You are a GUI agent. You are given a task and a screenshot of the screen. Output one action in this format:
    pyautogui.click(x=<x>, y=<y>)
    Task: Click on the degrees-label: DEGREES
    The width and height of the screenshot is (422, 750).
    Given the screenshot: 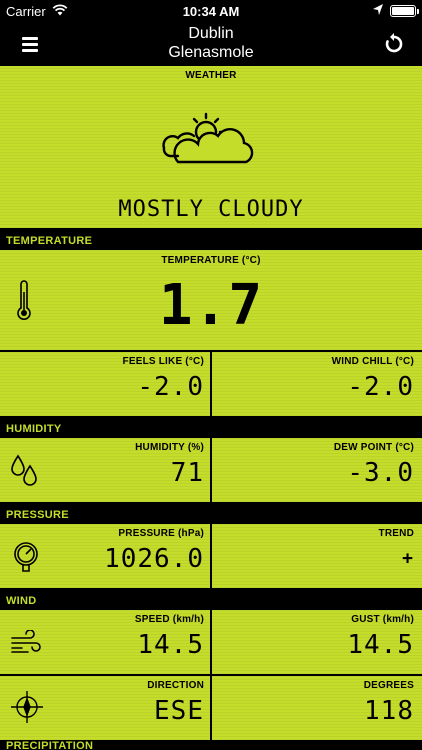 What is the action you would take?
    pyautogui.click(x=388, y=685)
    